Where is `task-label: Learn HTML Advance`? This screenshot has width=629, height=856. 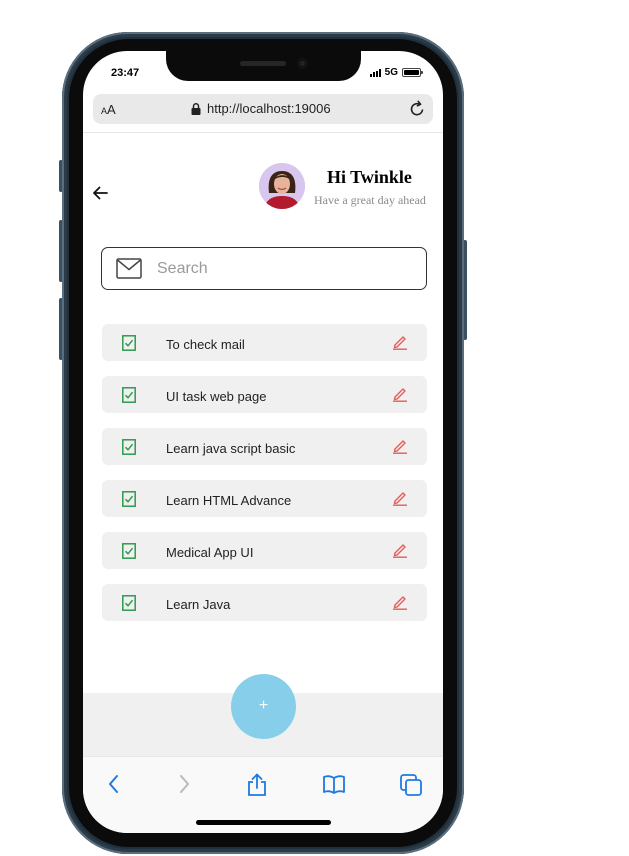 task-label: Learn HTML Advance is located at coordinates (229, 500).